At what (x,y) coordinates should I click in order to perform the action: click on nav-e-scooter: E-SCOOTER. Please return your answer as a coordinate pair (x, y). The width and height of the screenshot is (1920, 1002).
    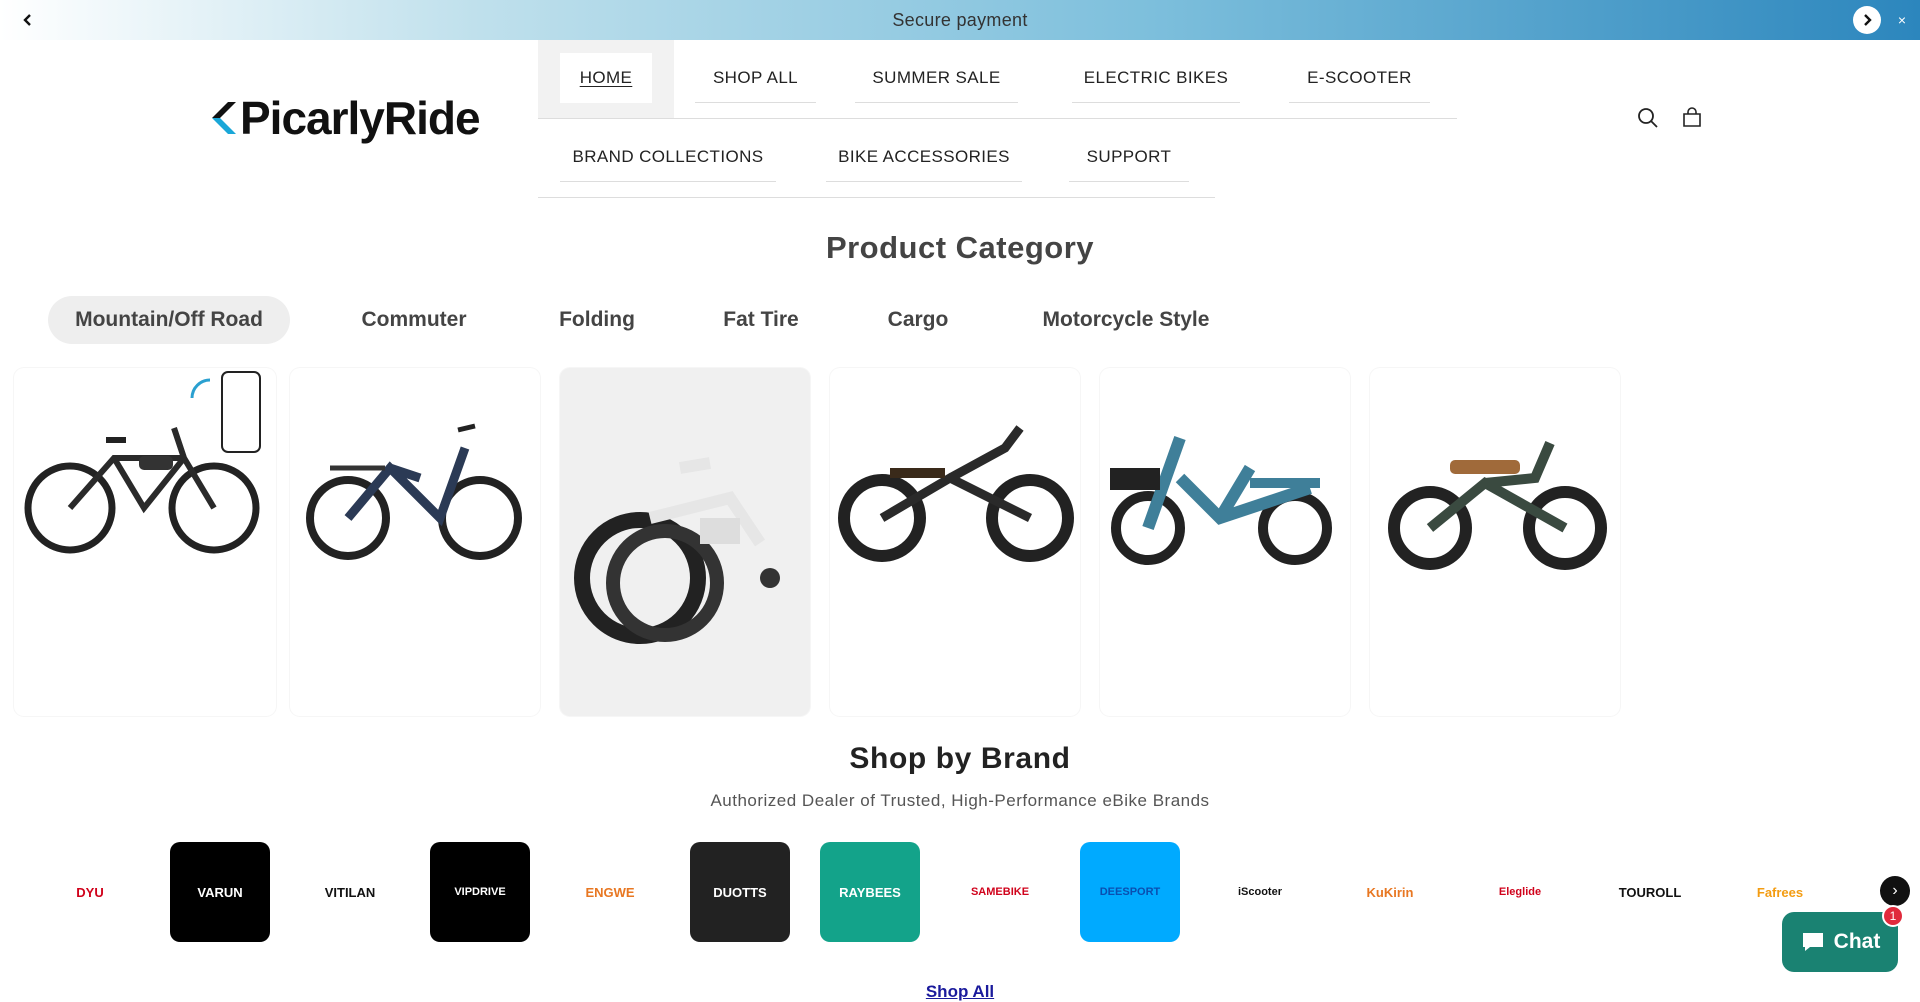
    Looking at the image, I should click on (1359, 78).